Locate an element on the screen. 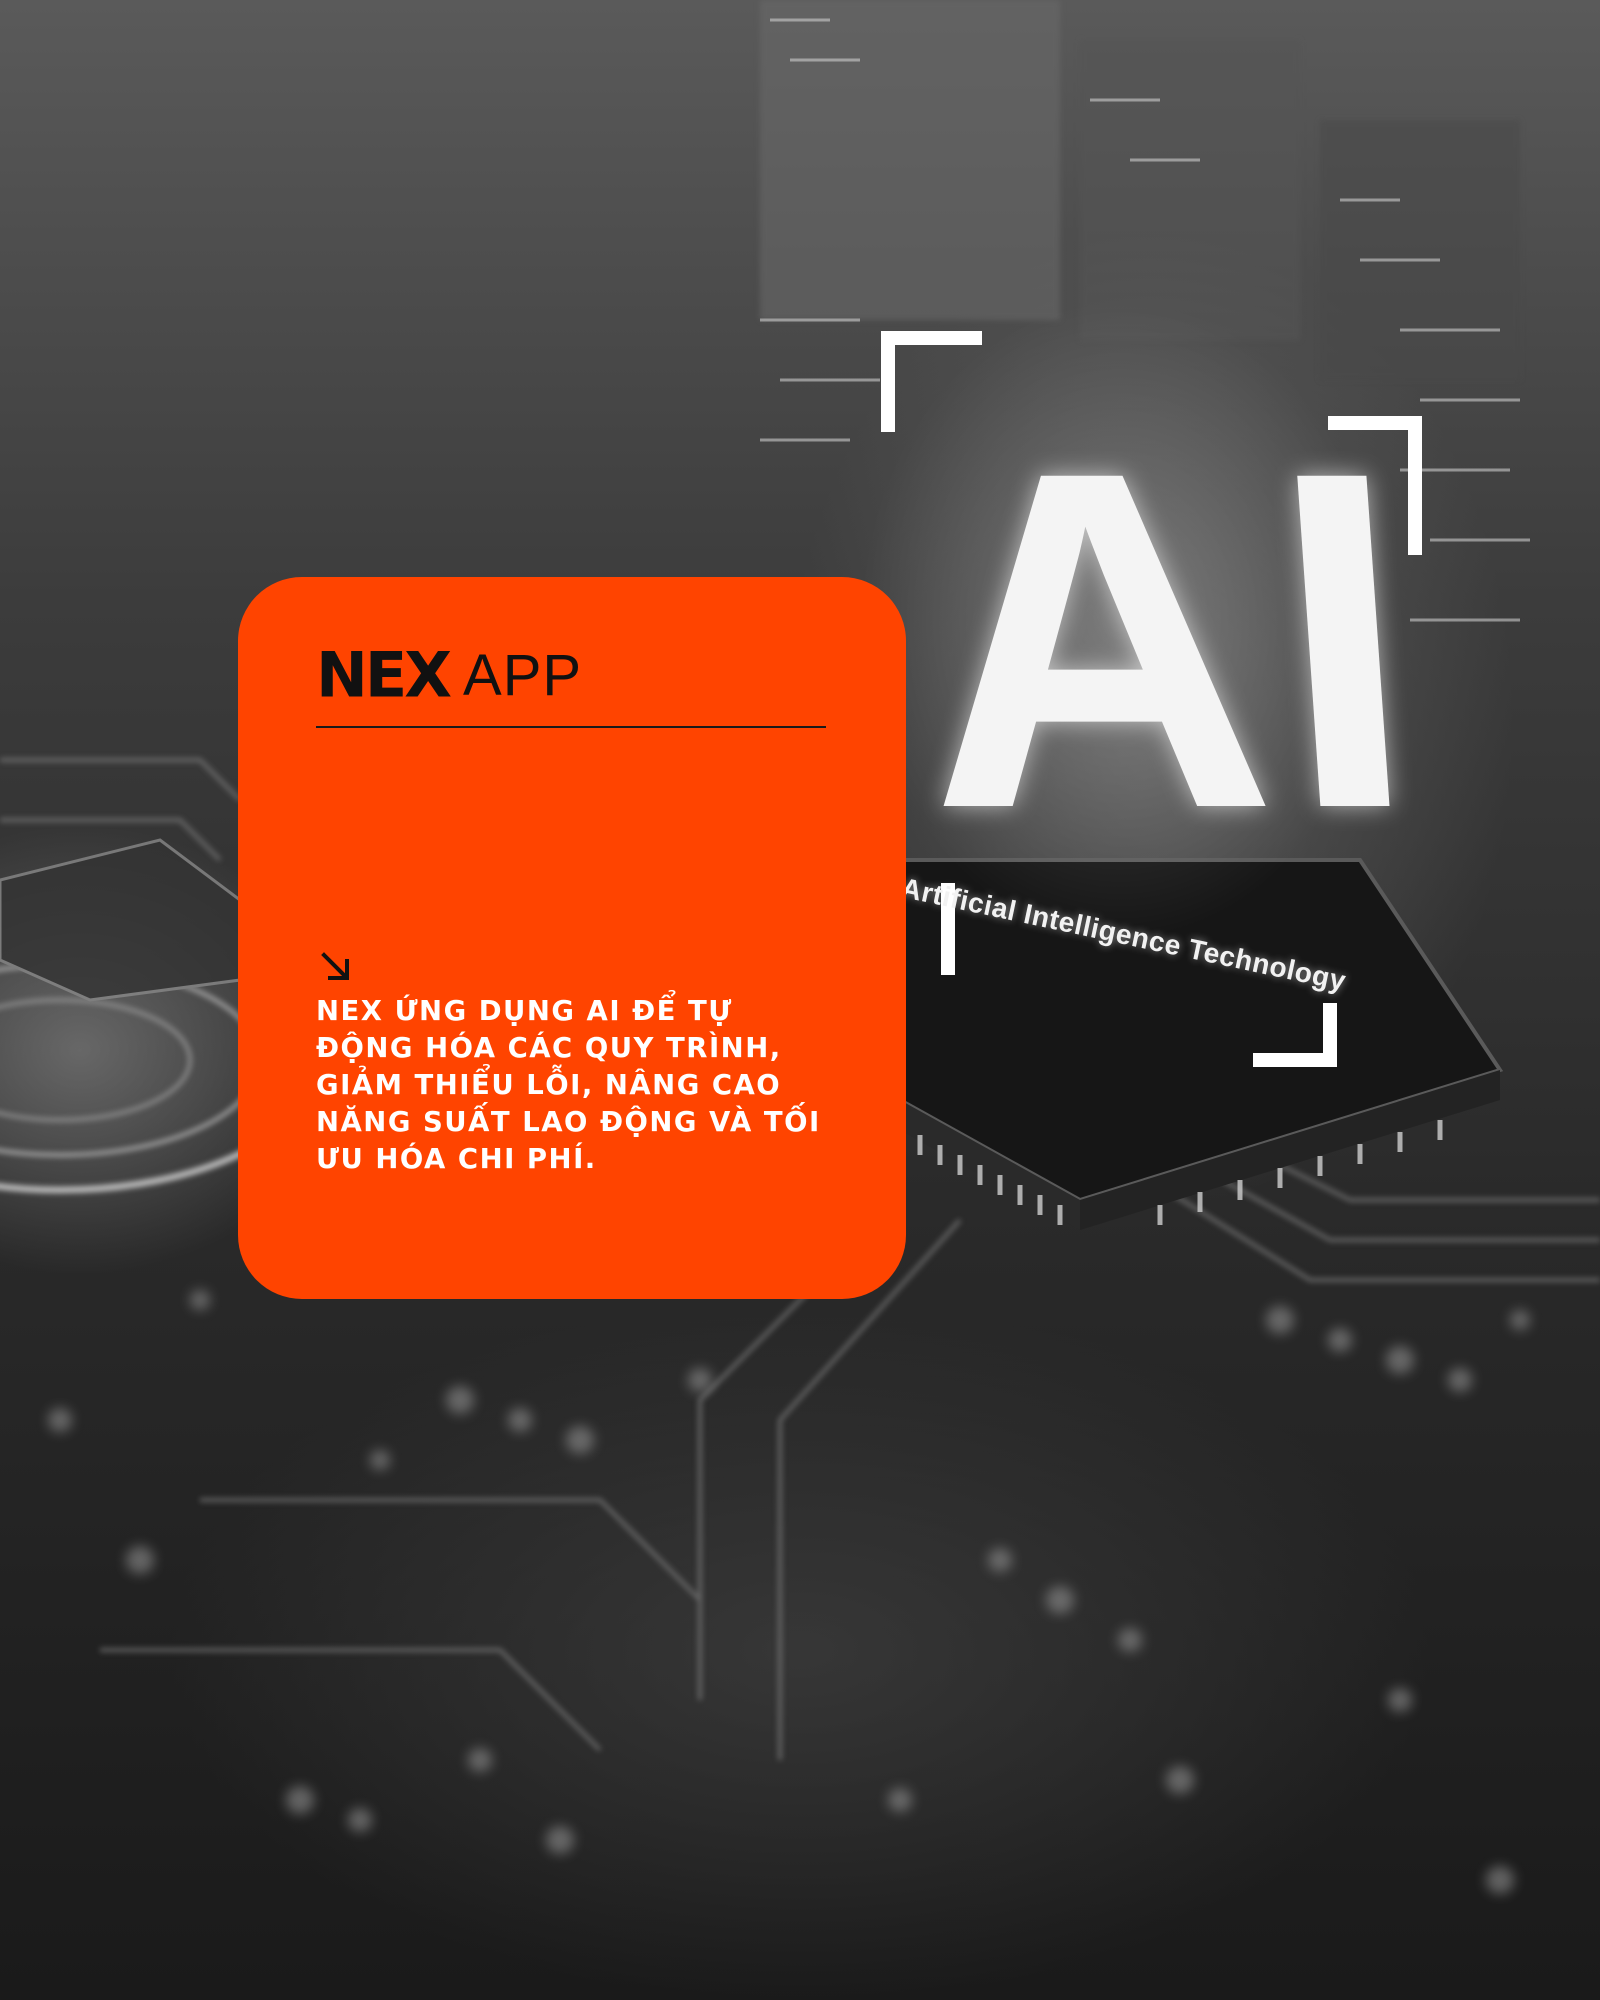 The height and width of the screenshot is (2000, 1600). logo-light-text: APP is located at coordinates (523, 675).